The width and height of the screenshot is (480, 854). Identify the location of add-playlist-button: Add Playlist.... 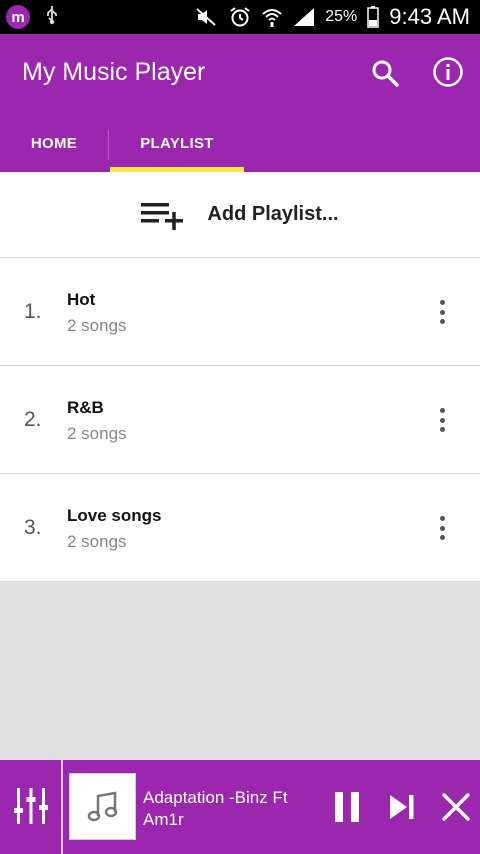
(240, 215).